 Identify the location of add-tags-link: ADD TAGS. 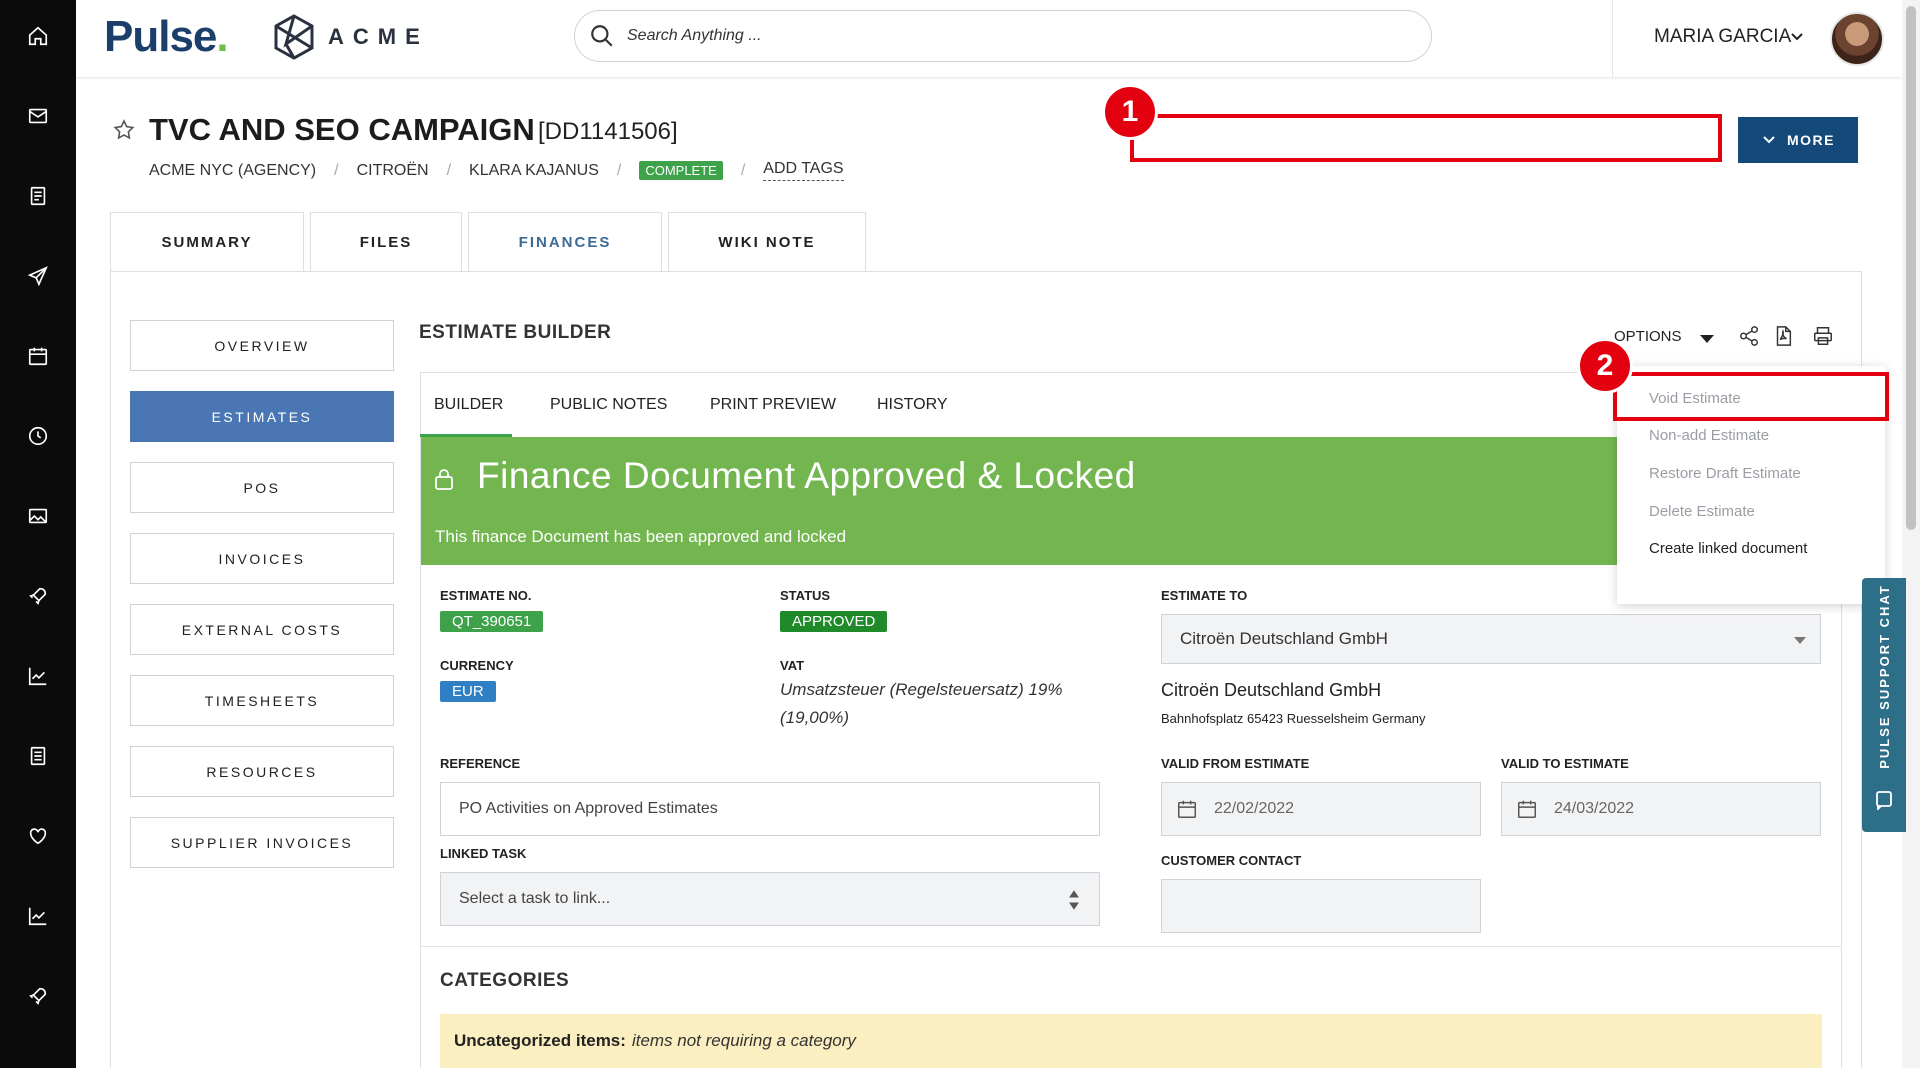
(803, 170).